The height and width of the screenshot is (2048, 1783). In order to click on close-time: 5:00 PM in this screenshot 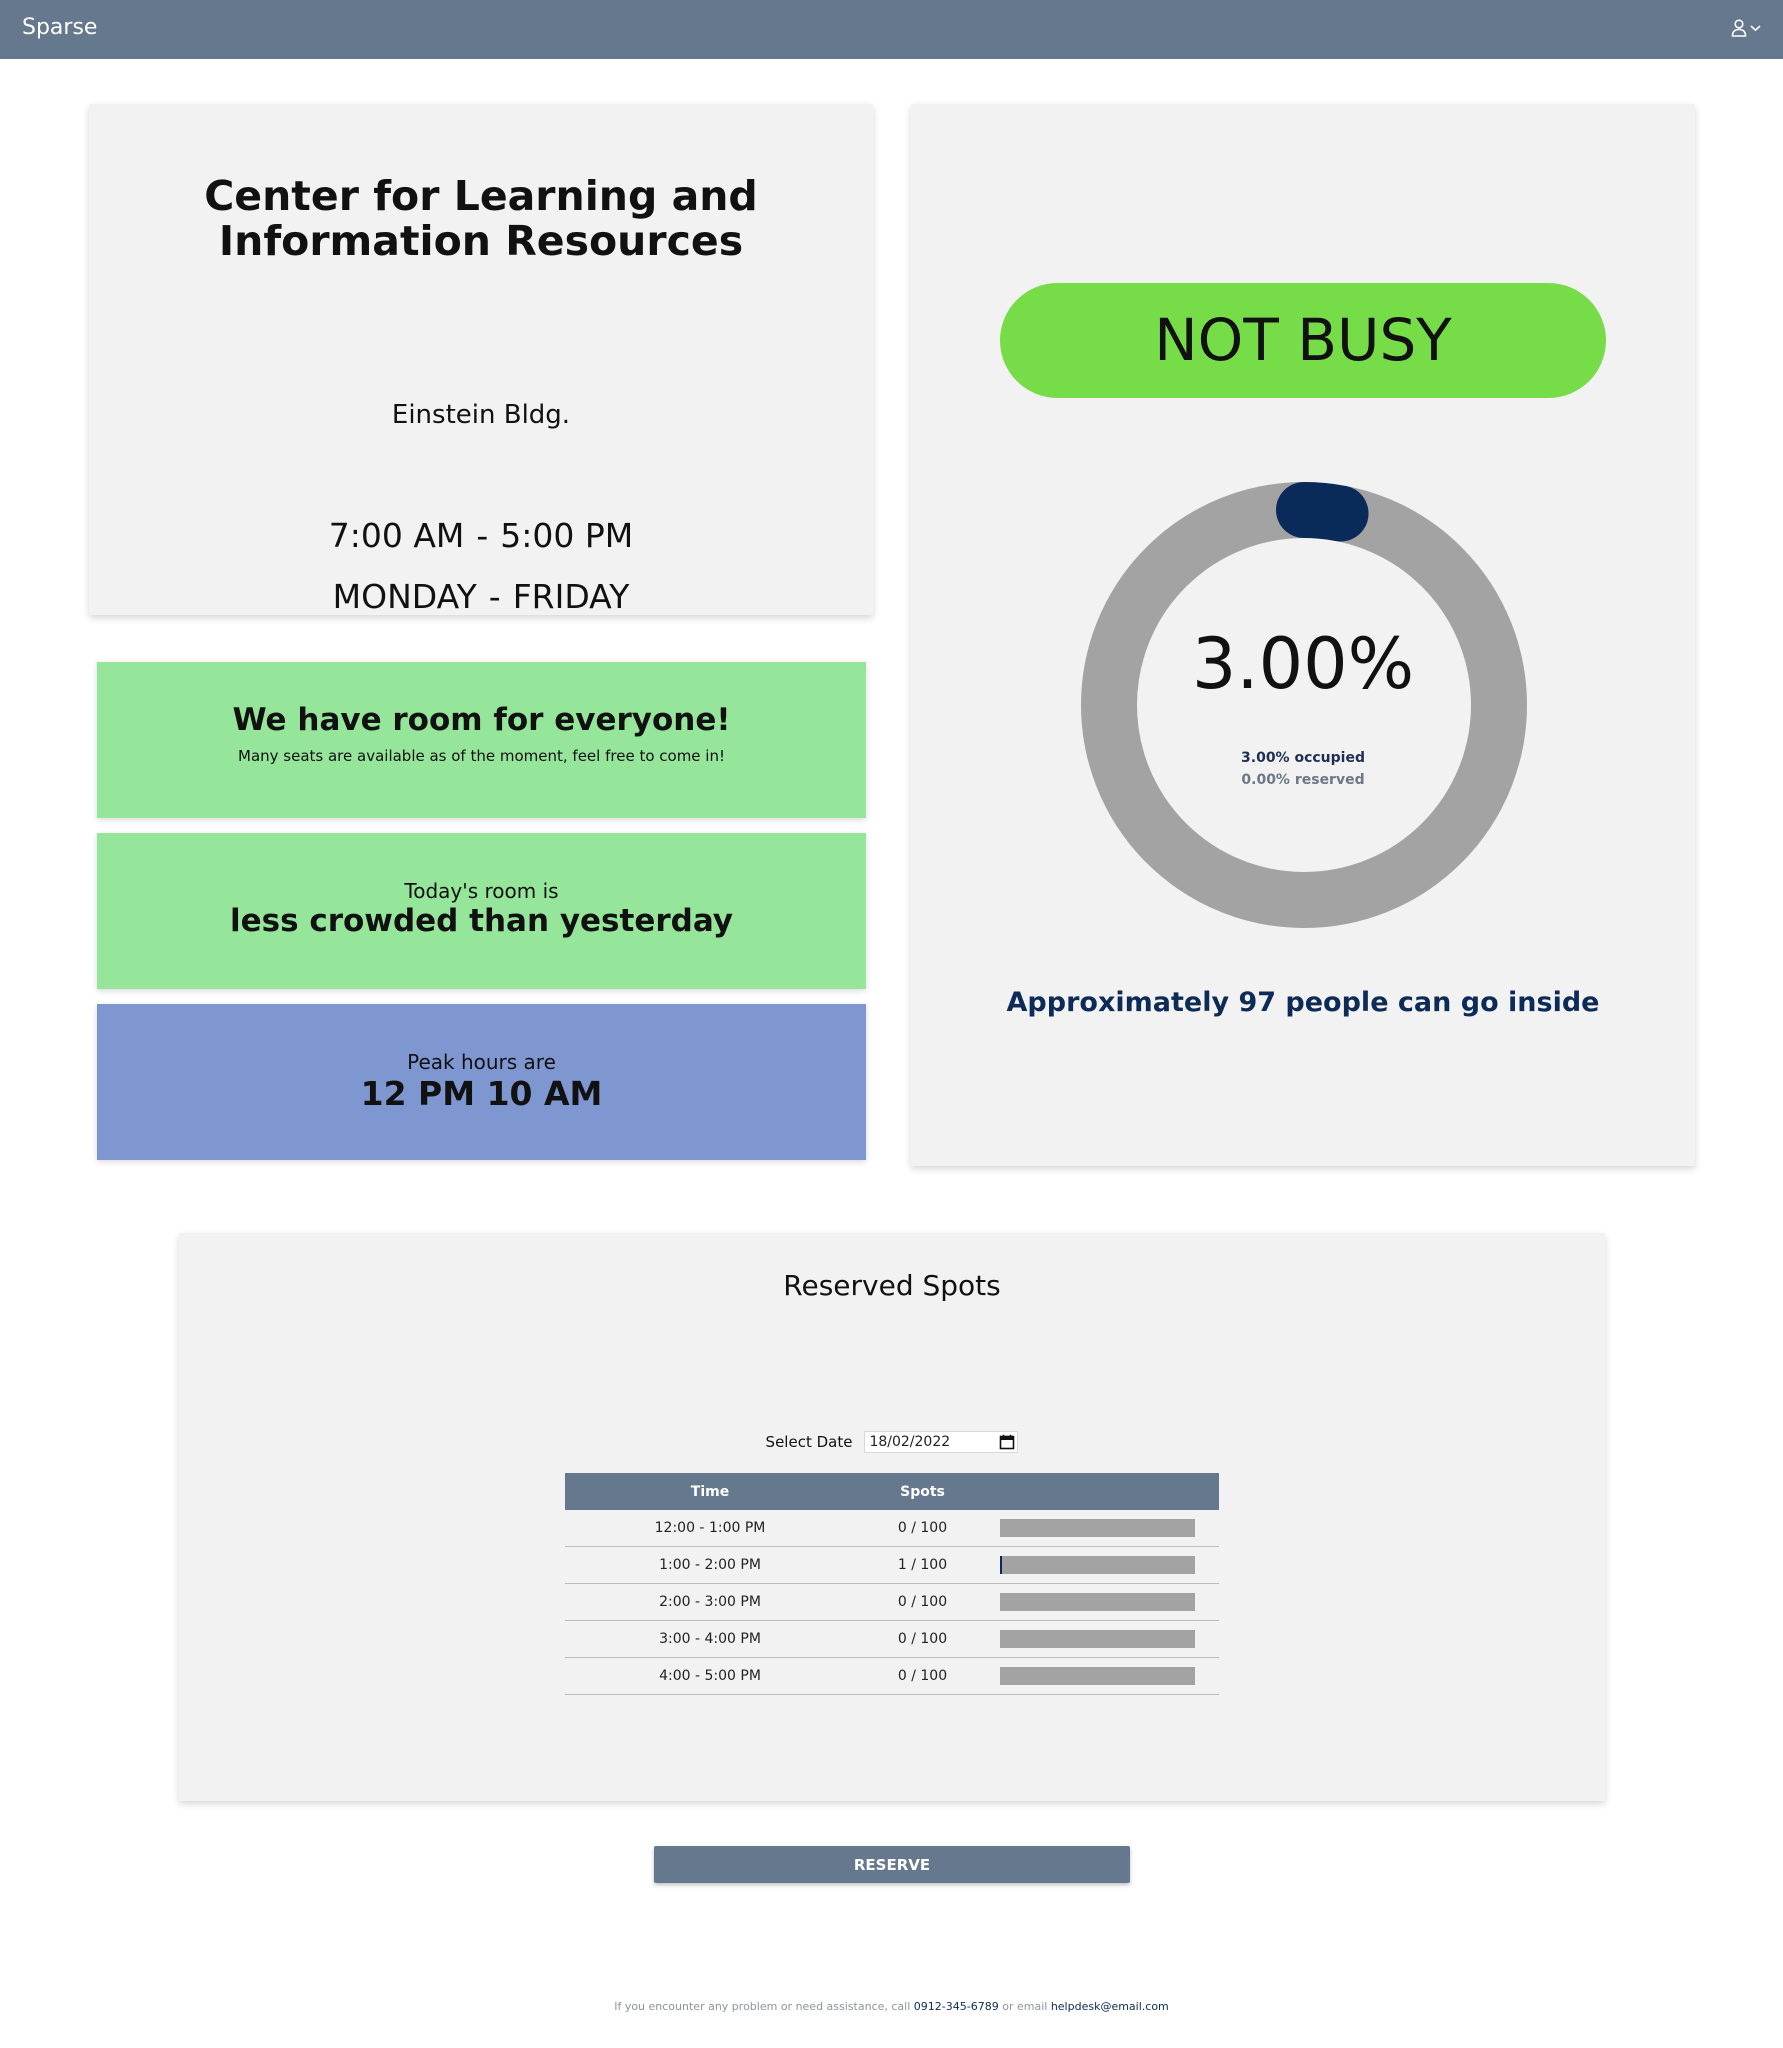, I will do `click(567, 535)`.